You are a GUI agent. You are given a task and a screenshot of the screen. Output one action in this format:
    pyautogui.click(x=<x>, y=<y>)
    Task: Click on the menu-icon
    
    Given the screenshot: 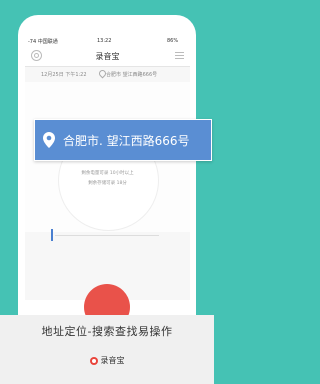 What is the action you would take?
    pyautogui.click(x=179, y=56)
    